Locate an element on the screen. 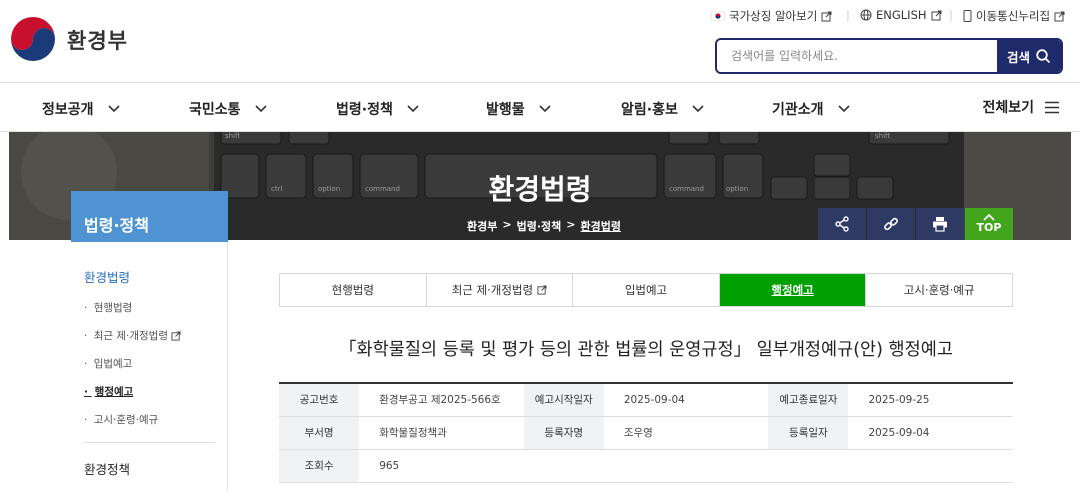 This screenshot has width=1080, height=491. lnb-sub-item-notices-rules: · 고시·훈령·예규 is located at coordinates (121, 419).